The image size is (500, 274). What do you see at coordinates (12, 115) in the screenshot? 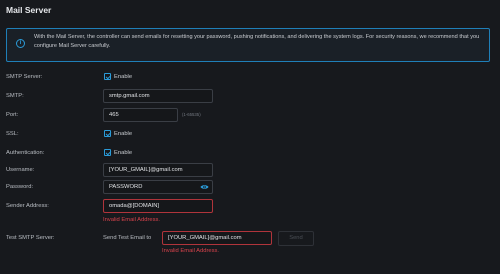
I see `port-label: Port:` at bounding box center [12, 115].